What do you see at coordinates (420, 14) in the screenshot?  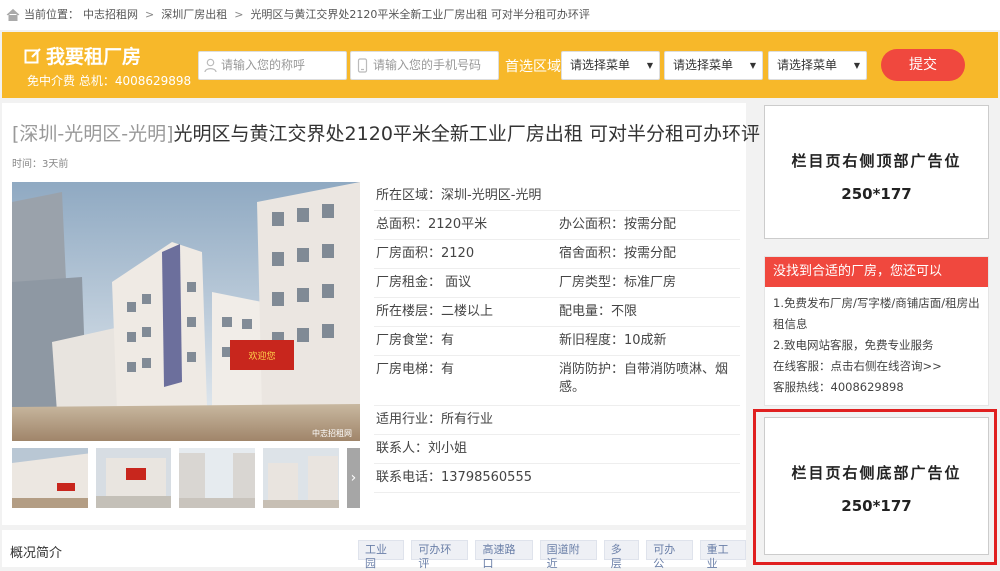 I see `breadcrumb-item-current: 光明区与黄江交界处2120平米全新工业厂房出租 可对半分租可办环评` at bounding box center [420, 14].